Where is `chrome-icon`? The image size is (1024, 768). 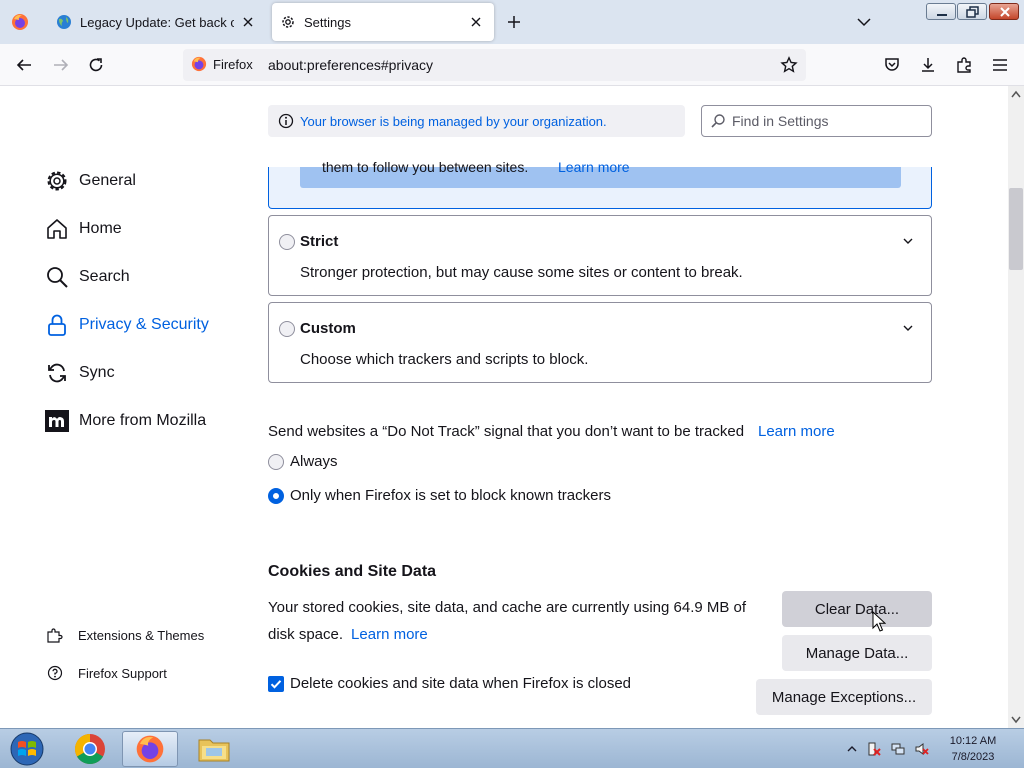
chrome-icon is located at coordinates (89, 749).